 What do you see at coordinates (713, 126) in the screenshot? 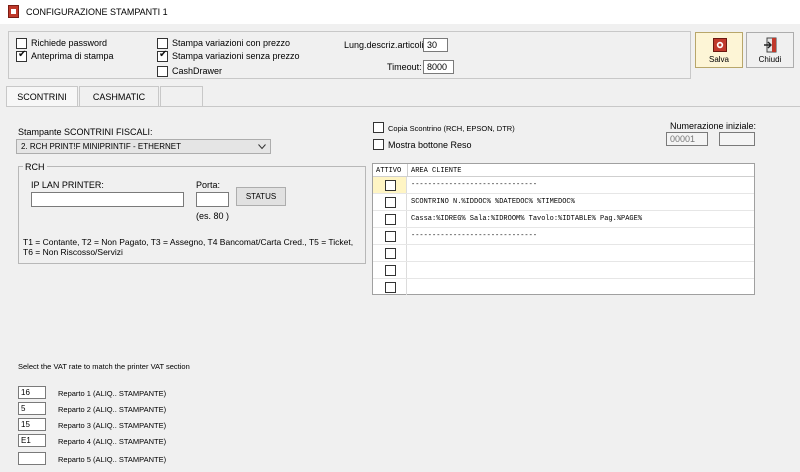
I see `numerazione-label: Numerazione iniziale:` at bounding box center [713, 126].